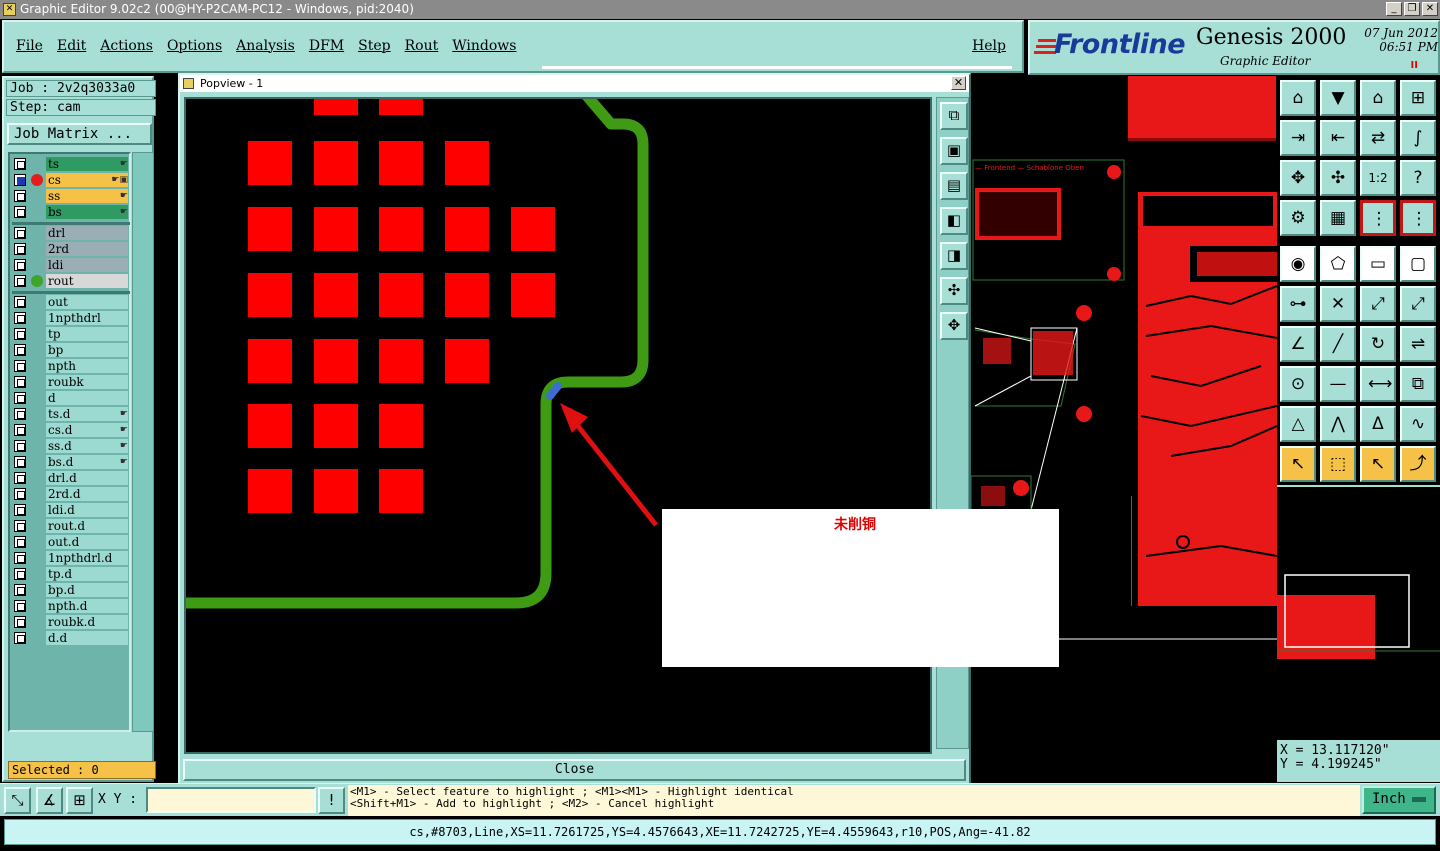  What do you see at coordinates (71, 638) in the screenshot?
I see `layer-row-d-d: d.d` at bounding box center [71, 638].